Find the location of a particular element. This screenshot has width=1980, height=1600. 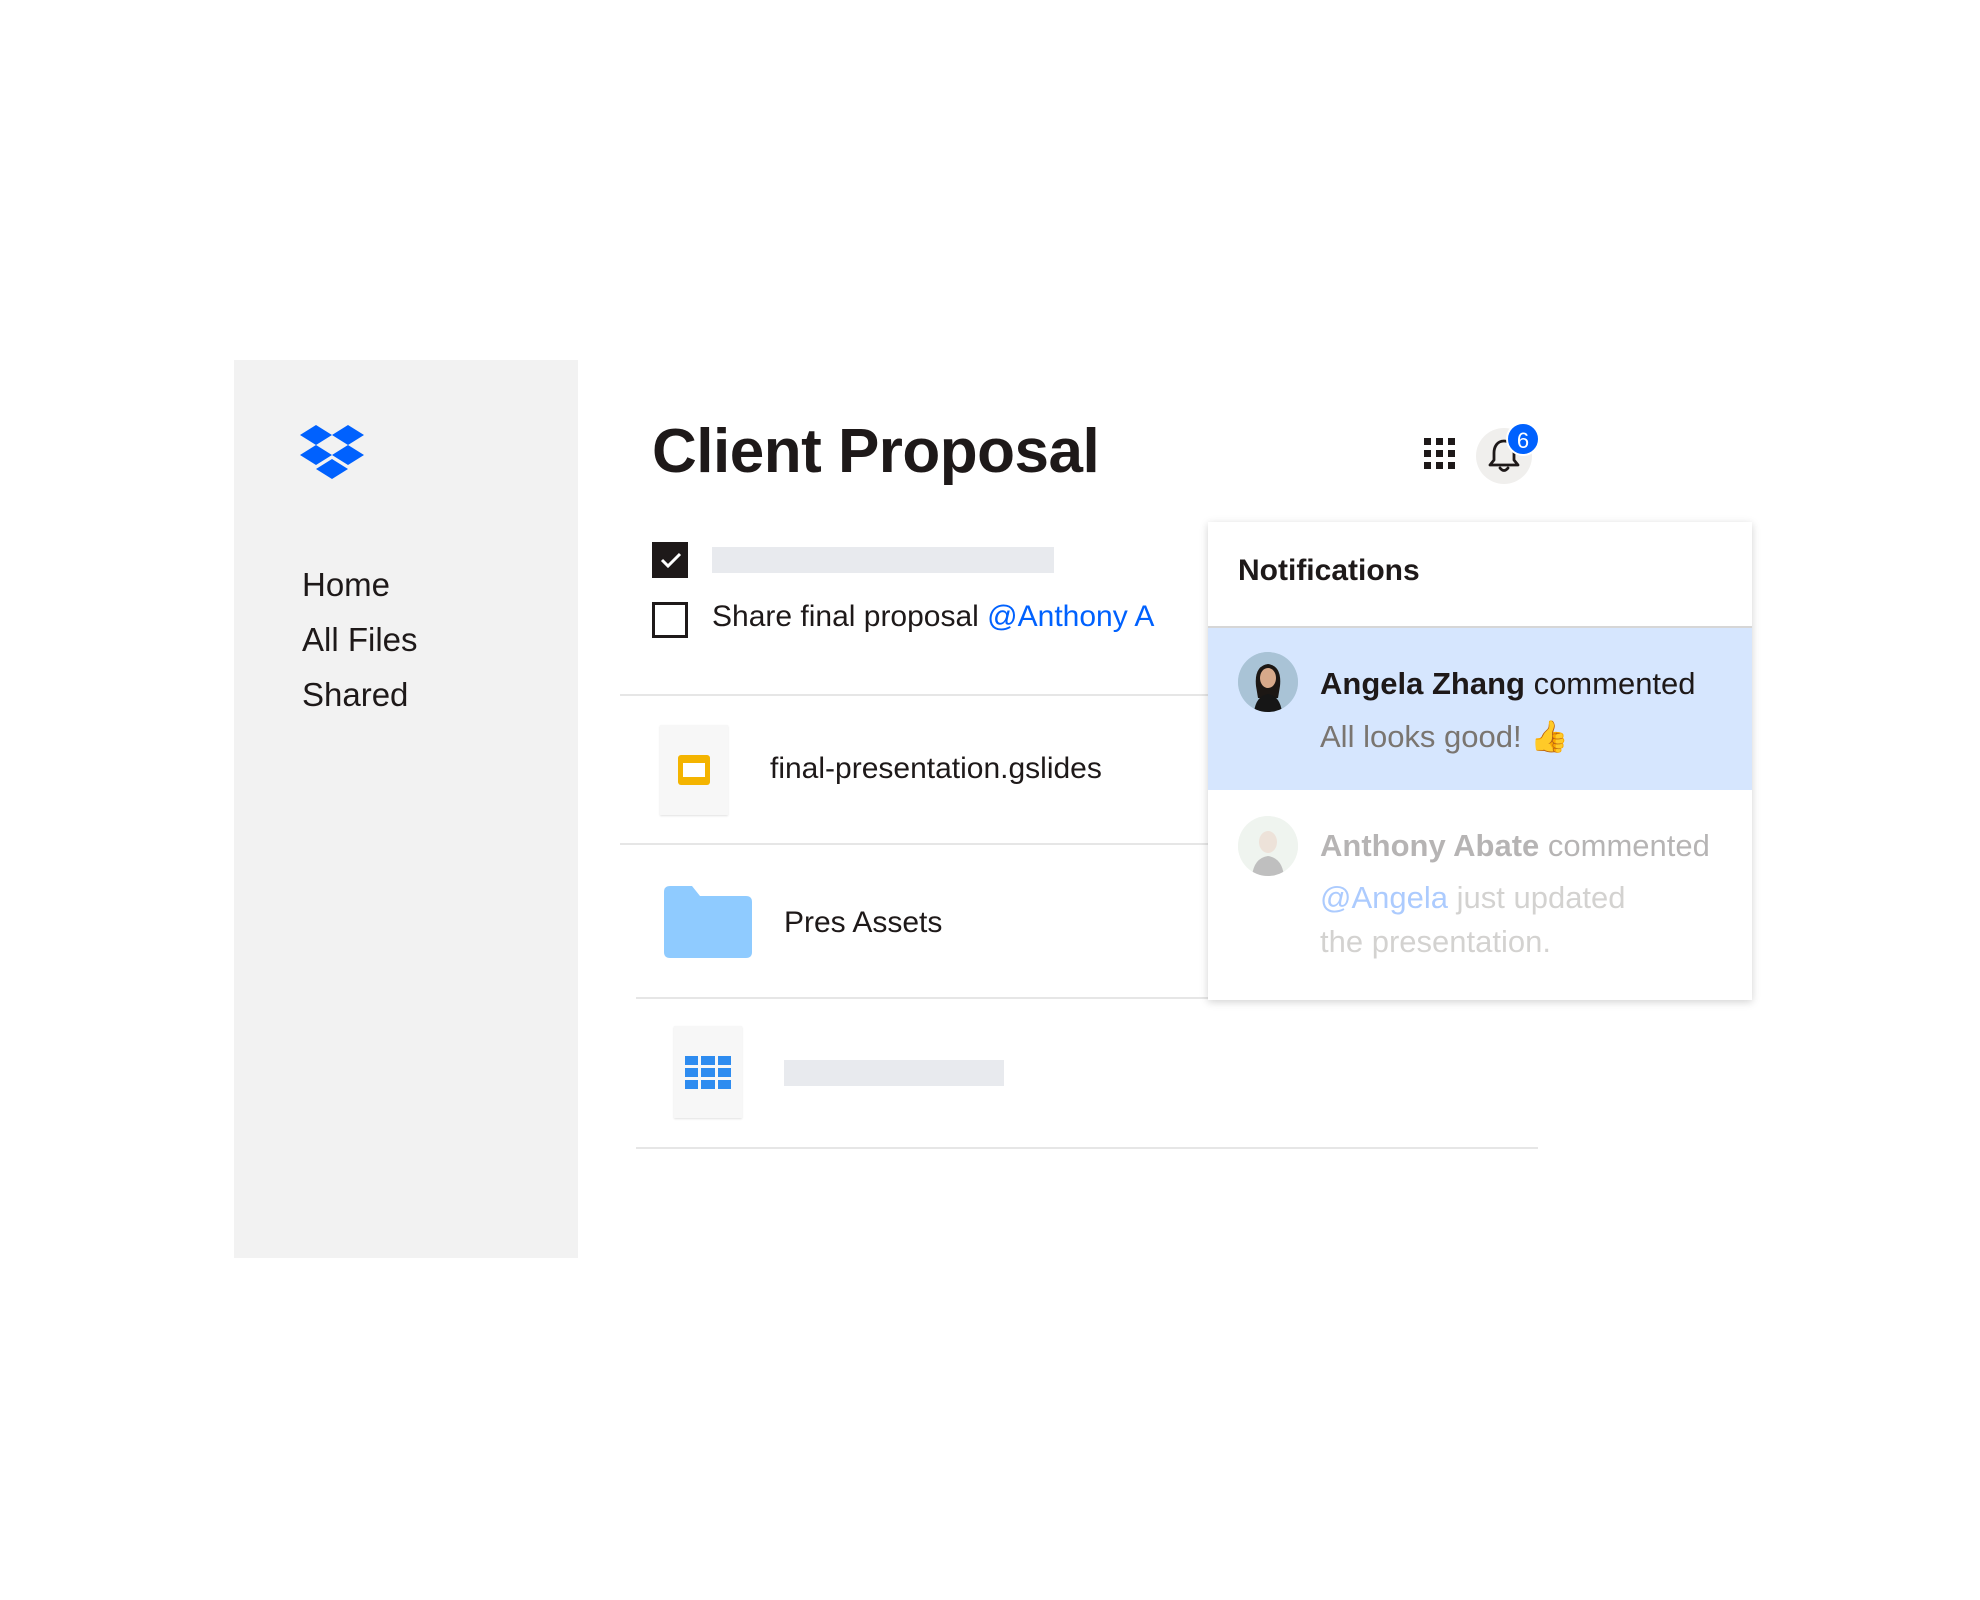

apps-grid-icon is located at coordinates (1440, 454).